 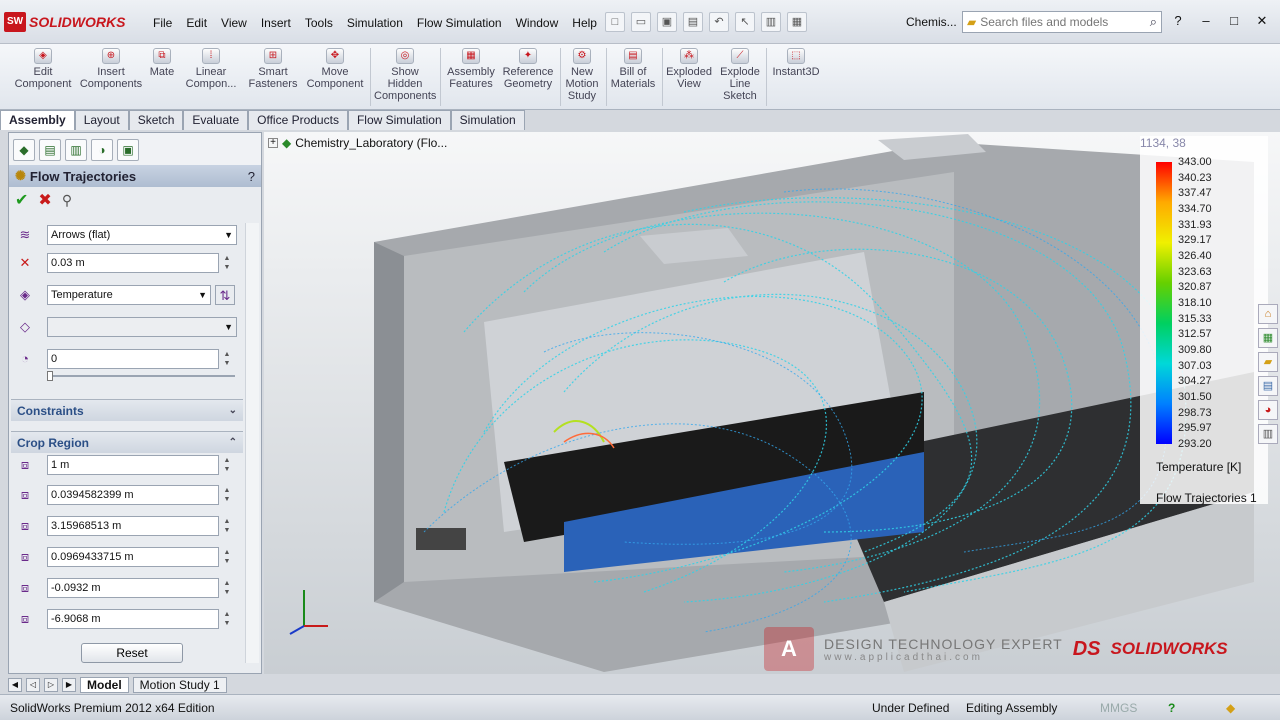 What do you see at coordinates (129, 295) in the screenshot?
I see `color-by-select: Temperature ▼` at bounding box center [129, 295].